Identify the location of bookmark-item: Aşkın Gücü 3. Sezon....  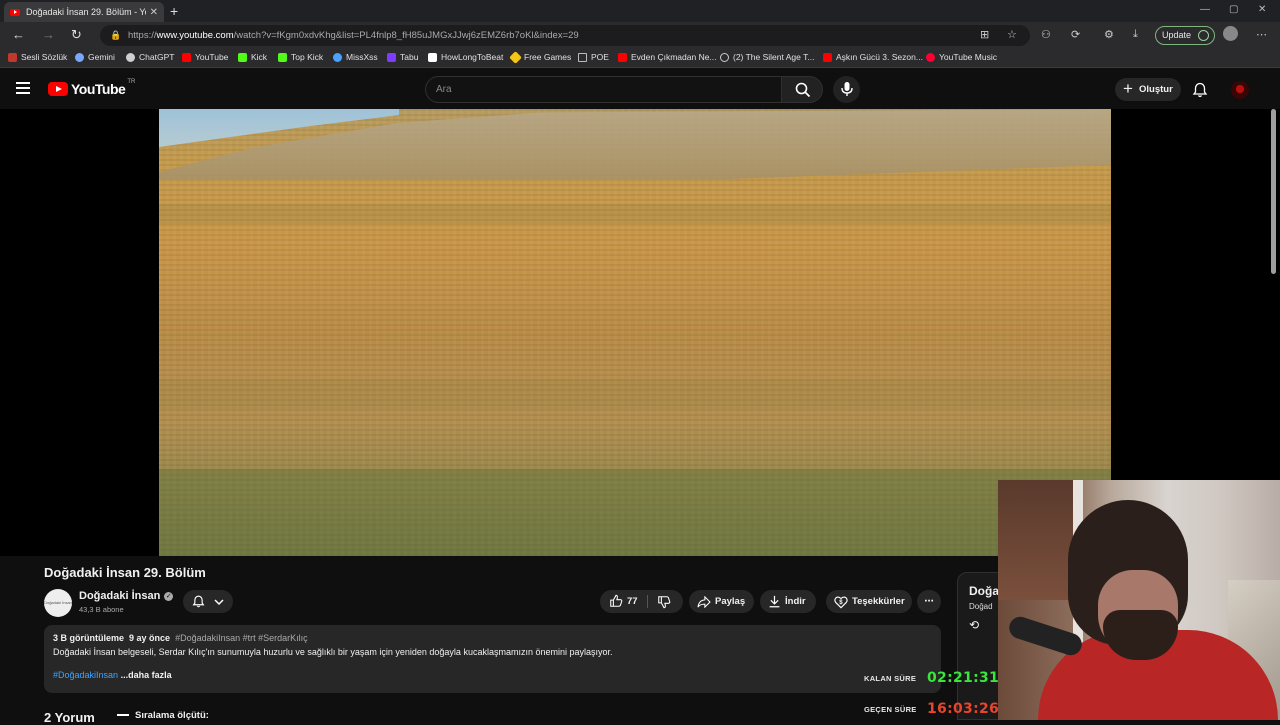
(873, 57).